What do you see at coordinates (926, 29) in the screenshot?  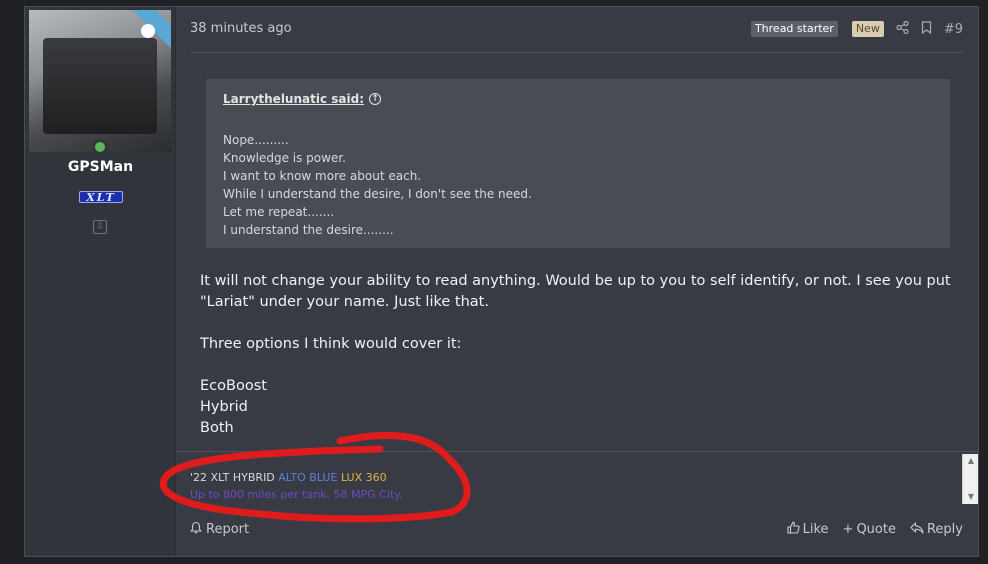 I see `bookmark-icon` at bounding box center [926, 29].